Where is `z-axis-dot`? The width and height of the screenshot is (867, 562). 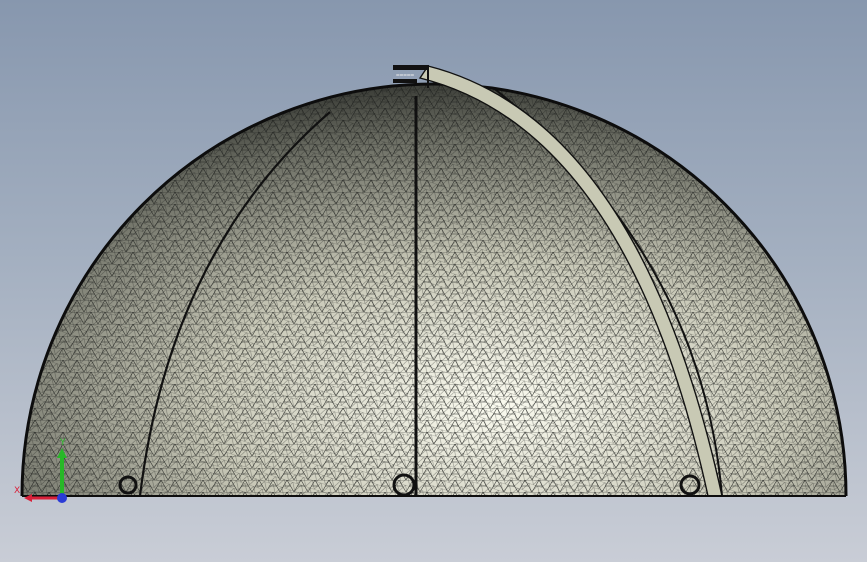 z-axis-dot is located at coordinates (62, 498).